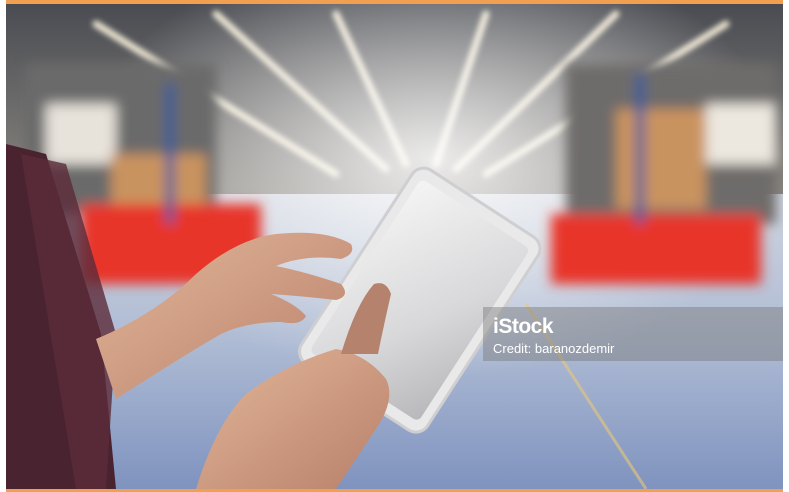 The image size is (789, 492). I want to click on watermark-overlay: iStock Credit: baranozdemir, so click(633, 334).